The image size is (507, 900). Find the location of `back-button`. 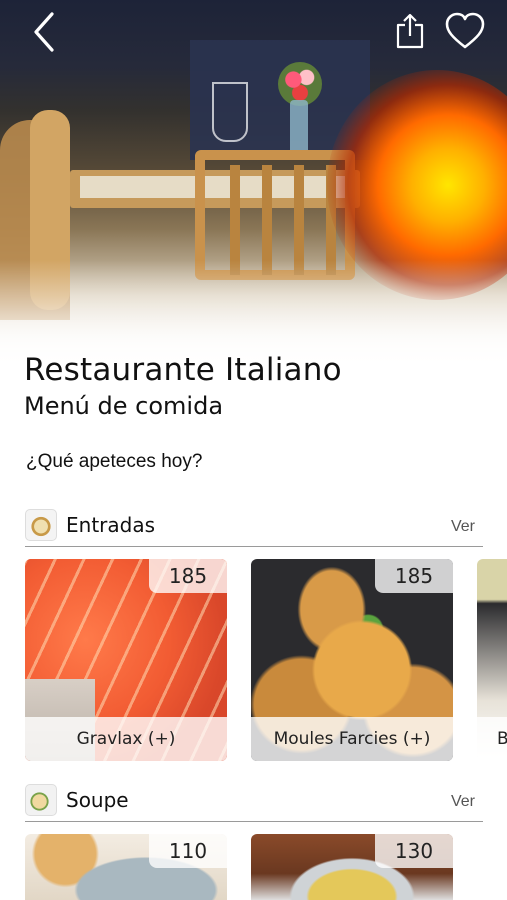

back-button is located at coordinates (44, 32).